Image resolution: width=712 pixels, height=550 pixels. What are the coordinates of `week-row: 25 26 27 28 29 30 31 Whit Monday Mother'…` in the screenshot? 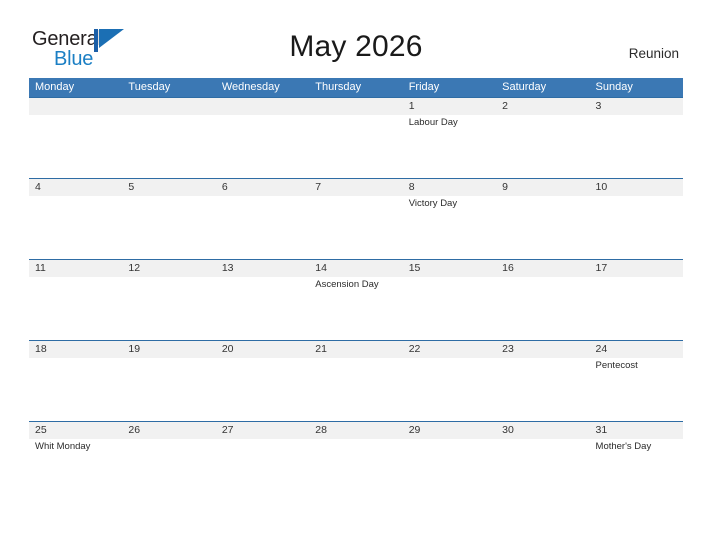 It's located at (356, 461).